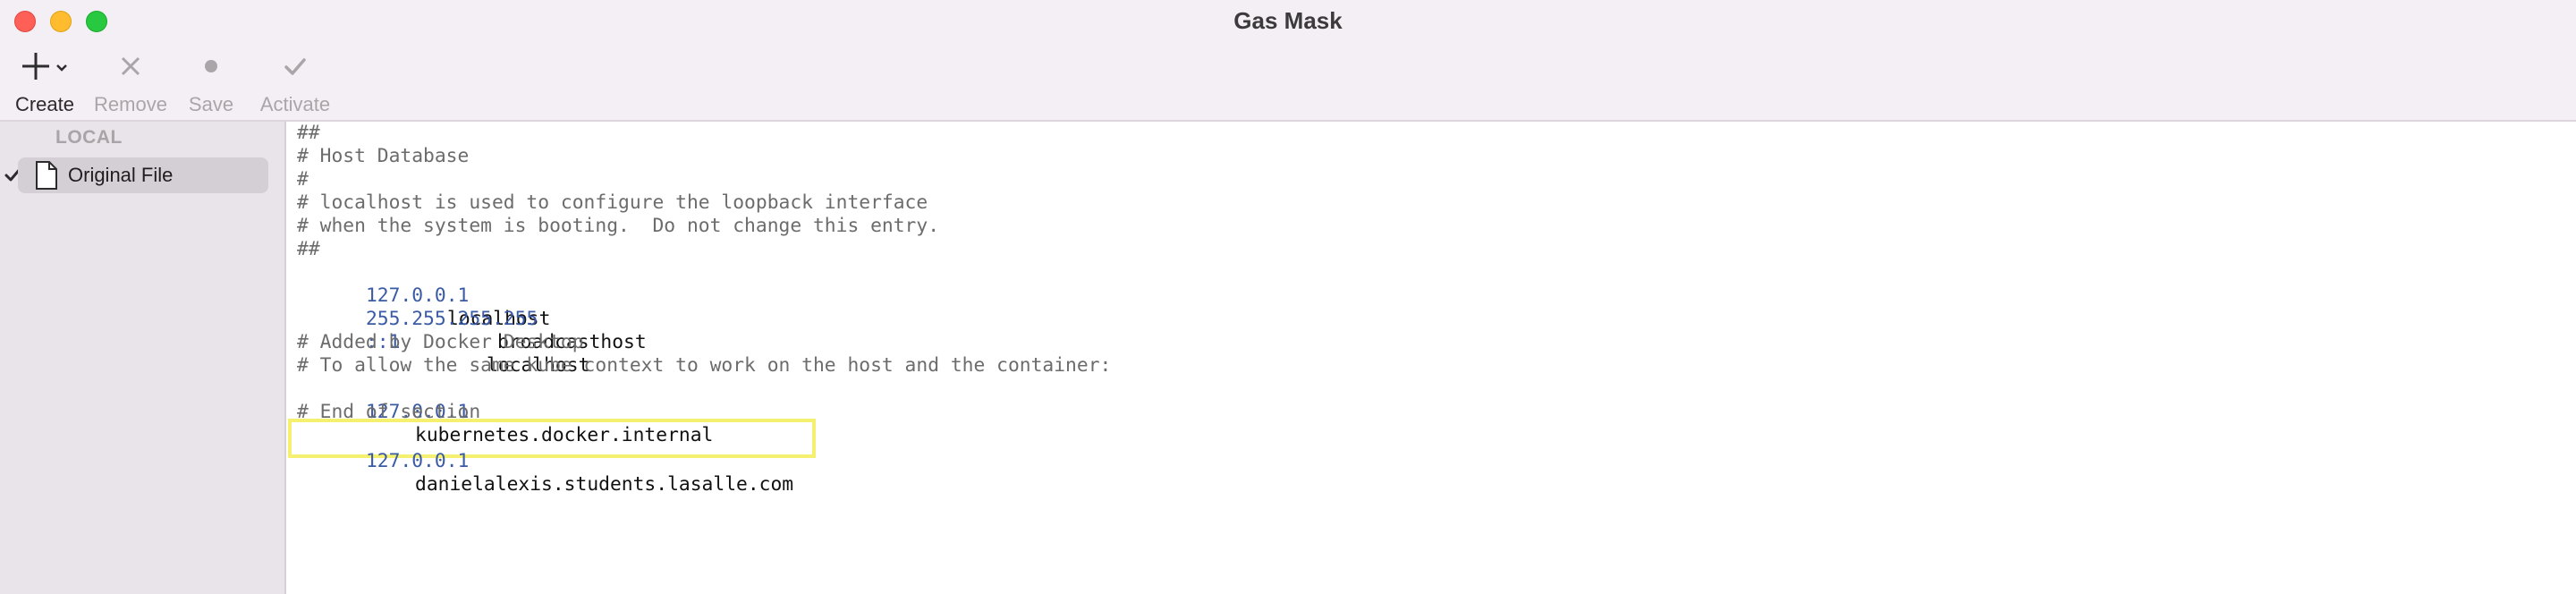 The width and height of the screenshot is (2576, 594). Describe the element at coordinates (440, 342) in the screenshot. I see `code-comment-line: # Added by Docker Desktop` at that location.